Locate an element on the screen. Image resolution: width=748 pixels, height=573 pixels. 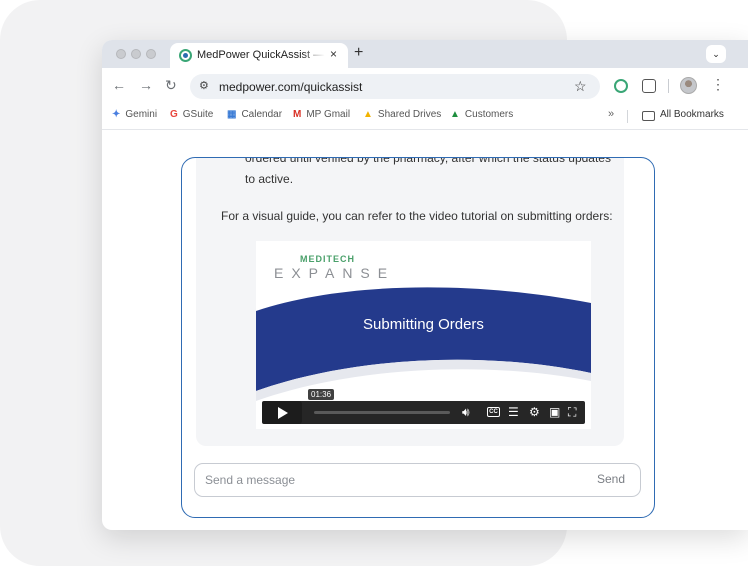
calendar-icon: ▦ is located at coordinates (232, 114).